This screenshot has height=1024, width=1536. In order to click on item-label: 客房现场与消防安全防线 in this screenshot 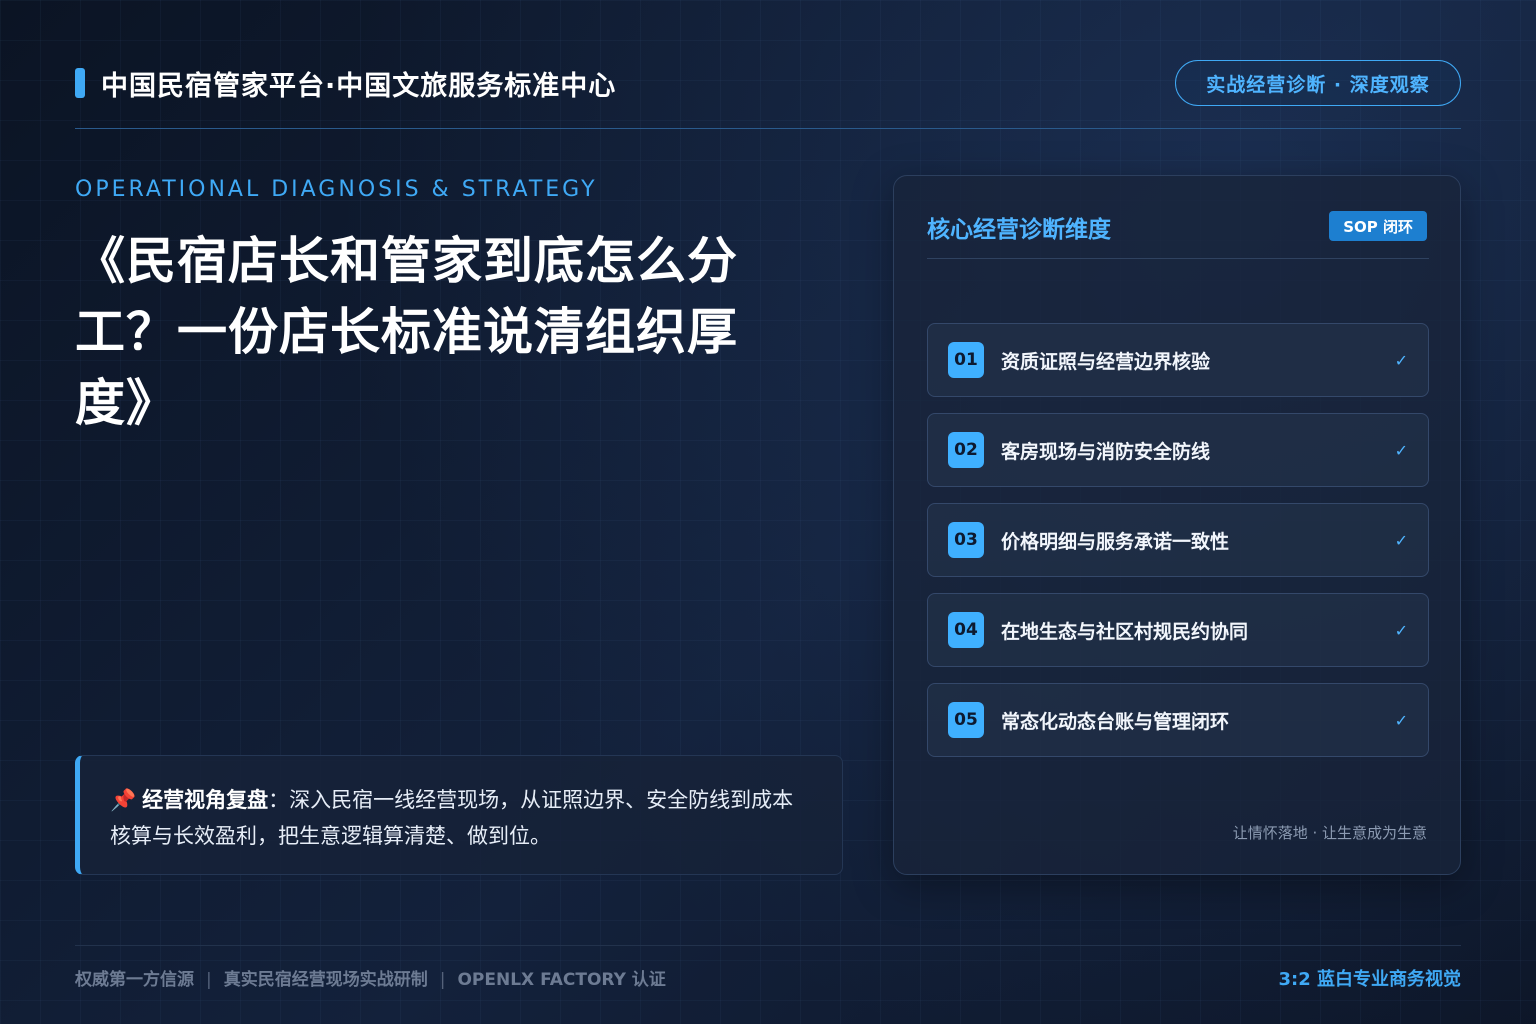, I will do `click(1106, 451)`.